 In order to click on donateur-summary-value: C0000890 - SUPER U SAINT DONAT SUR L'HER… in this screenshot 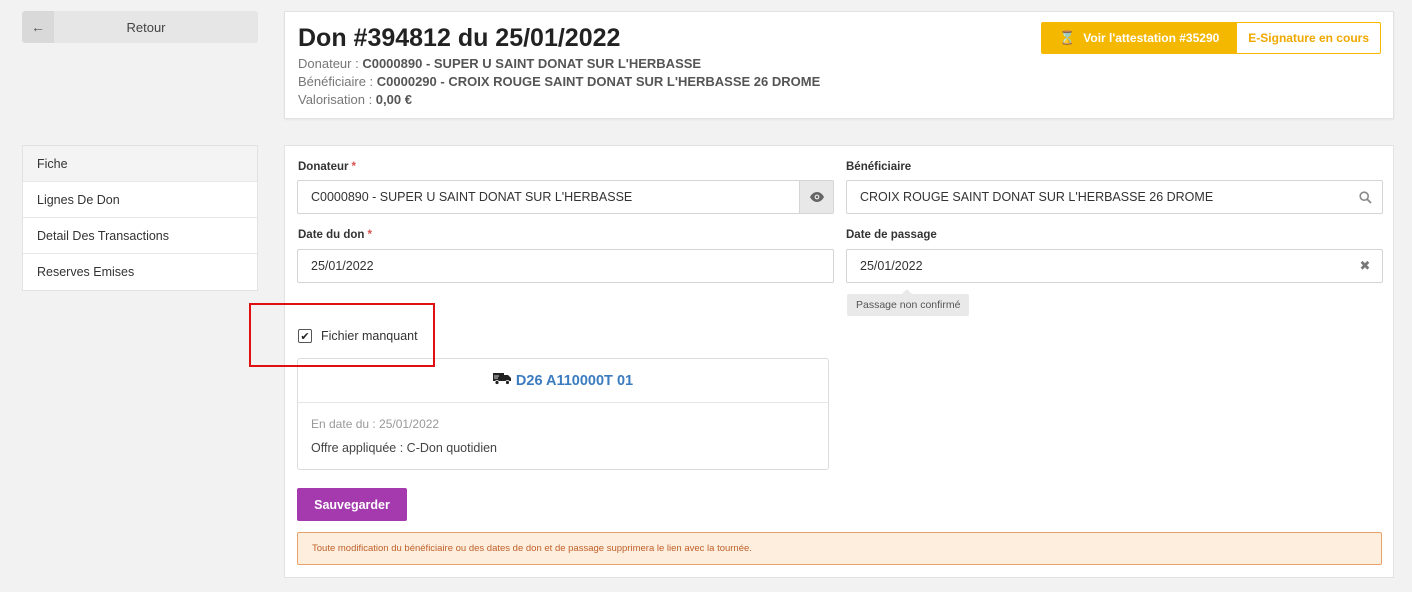, I will do `click(532, 63)`.